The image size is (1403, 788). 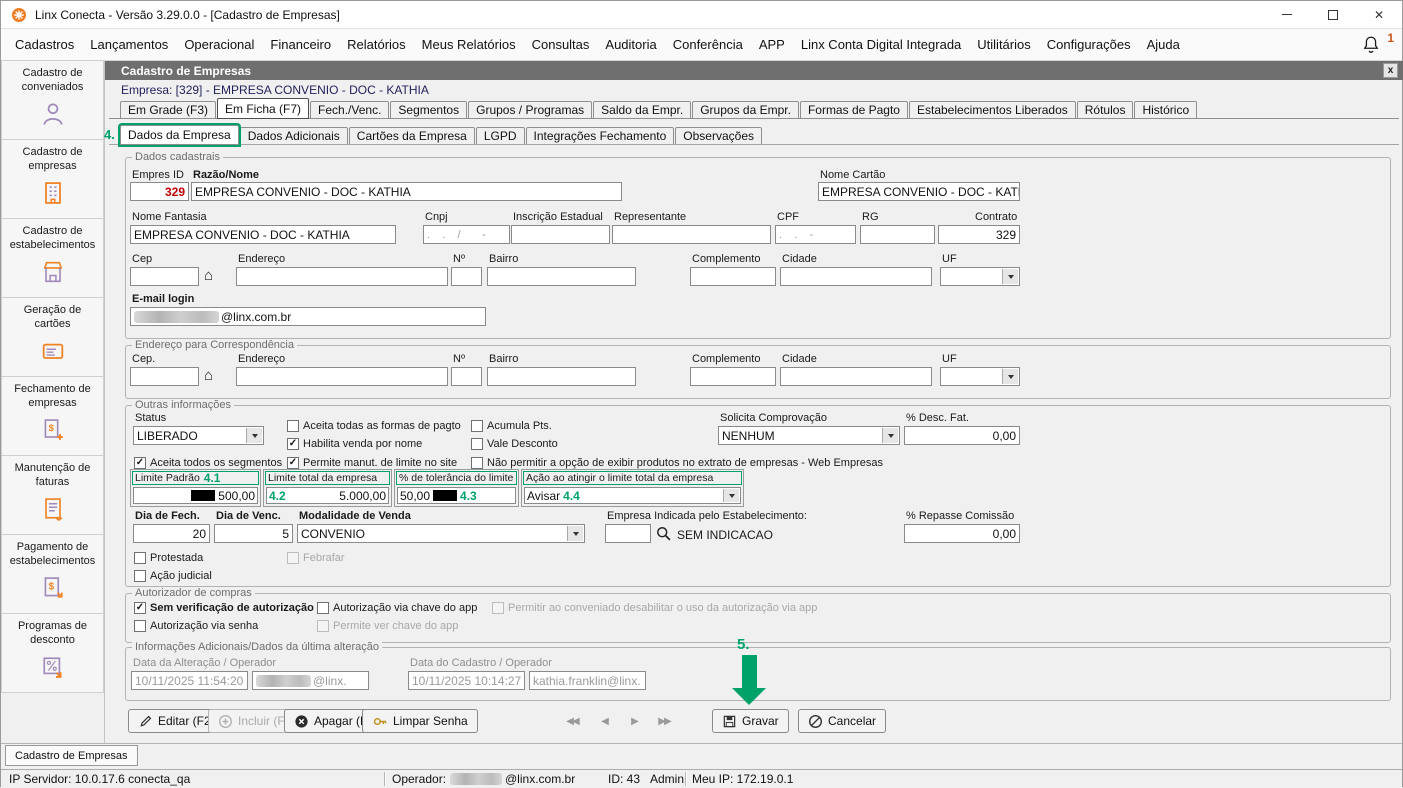 I want to click on menu-conferencia: Conferência, so click(x=708, y=44).